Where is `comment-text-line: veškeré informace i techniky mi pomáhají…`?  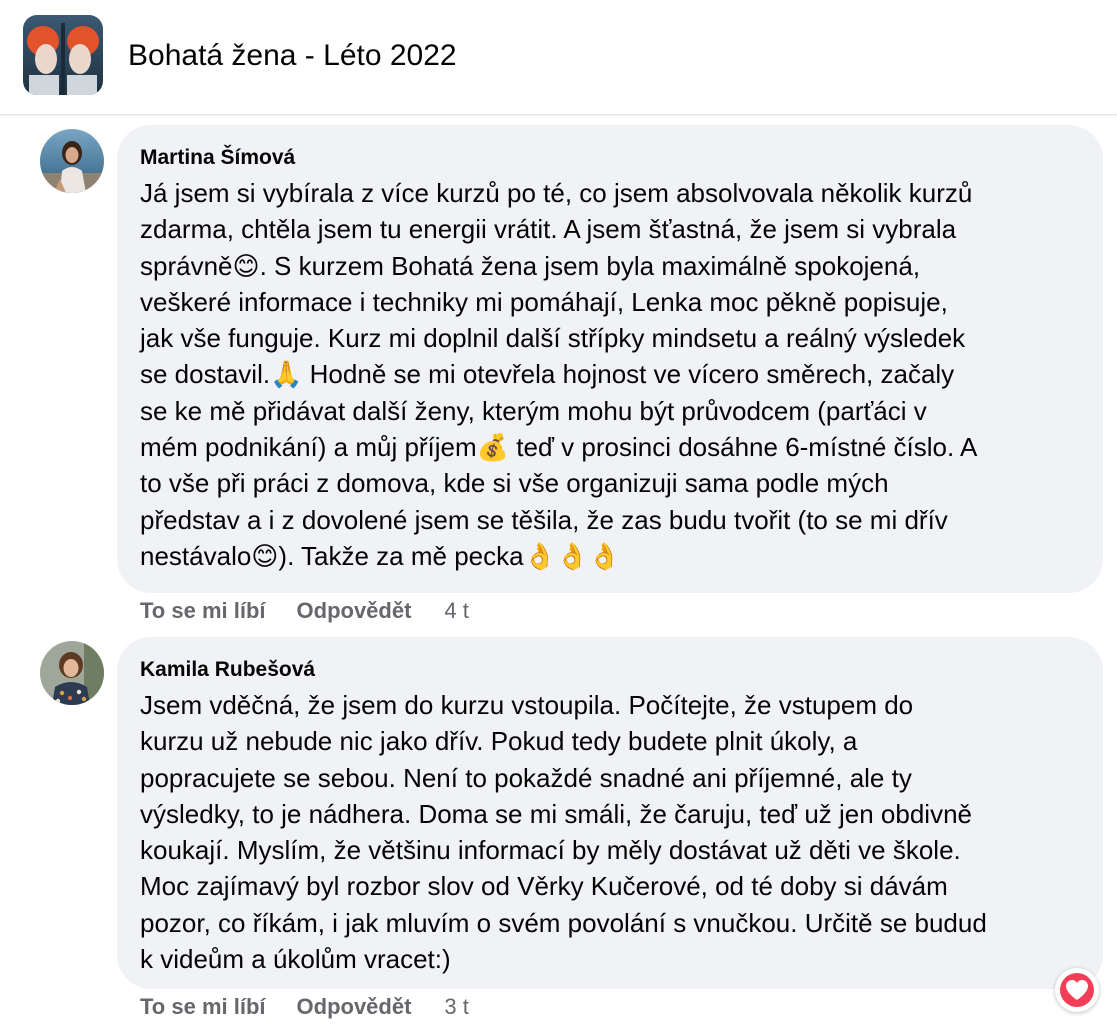 comment-text-line: veškeré informace i techniky mi pomáhají… is located at coordinates (544, 301).